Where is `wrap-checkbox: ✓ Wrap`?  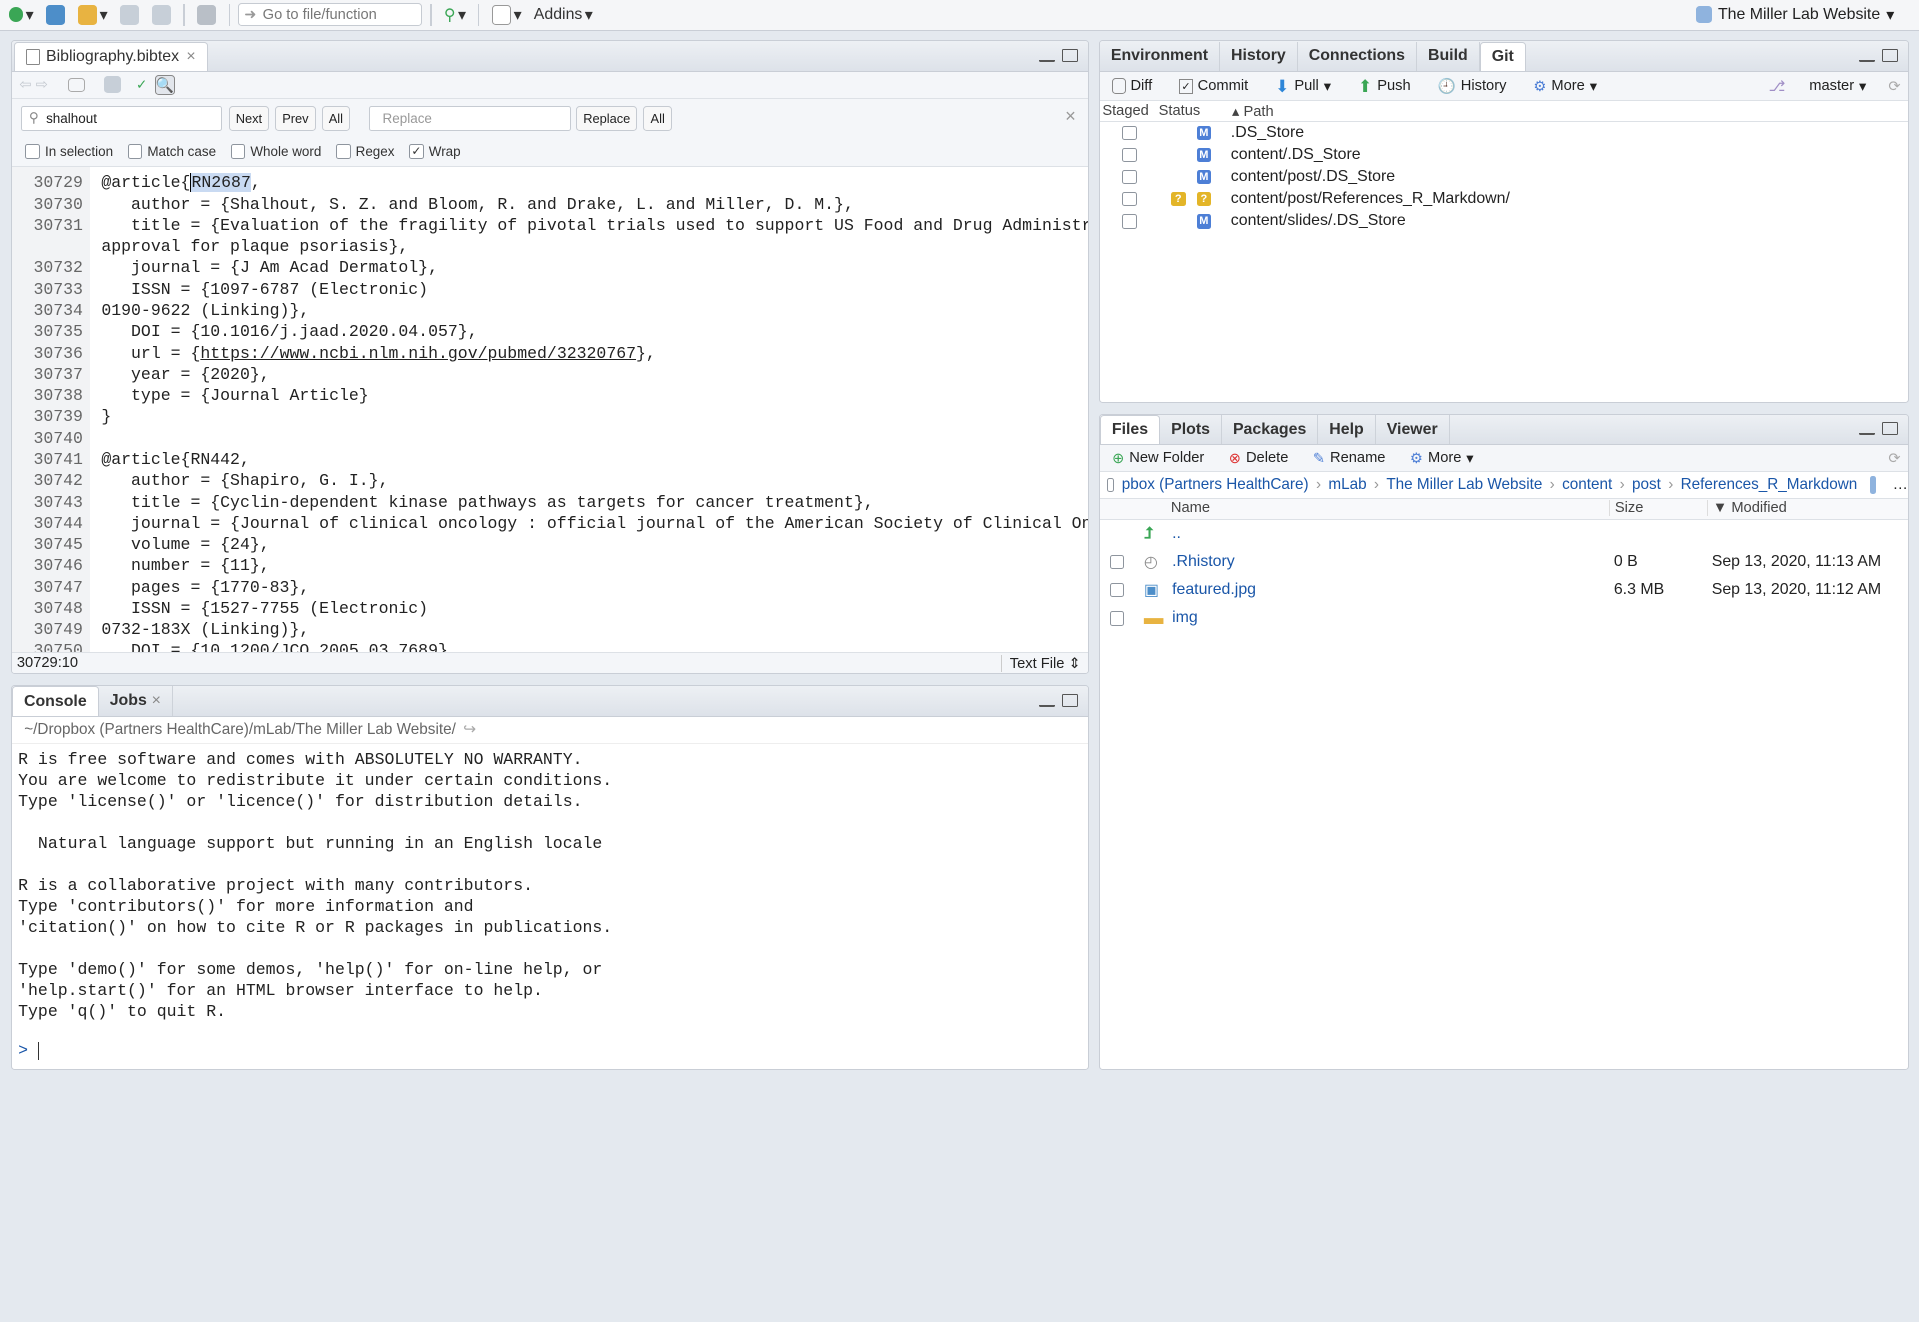 wrap-checkbox: ✓ Wrap is located at coordinates (435, 151).